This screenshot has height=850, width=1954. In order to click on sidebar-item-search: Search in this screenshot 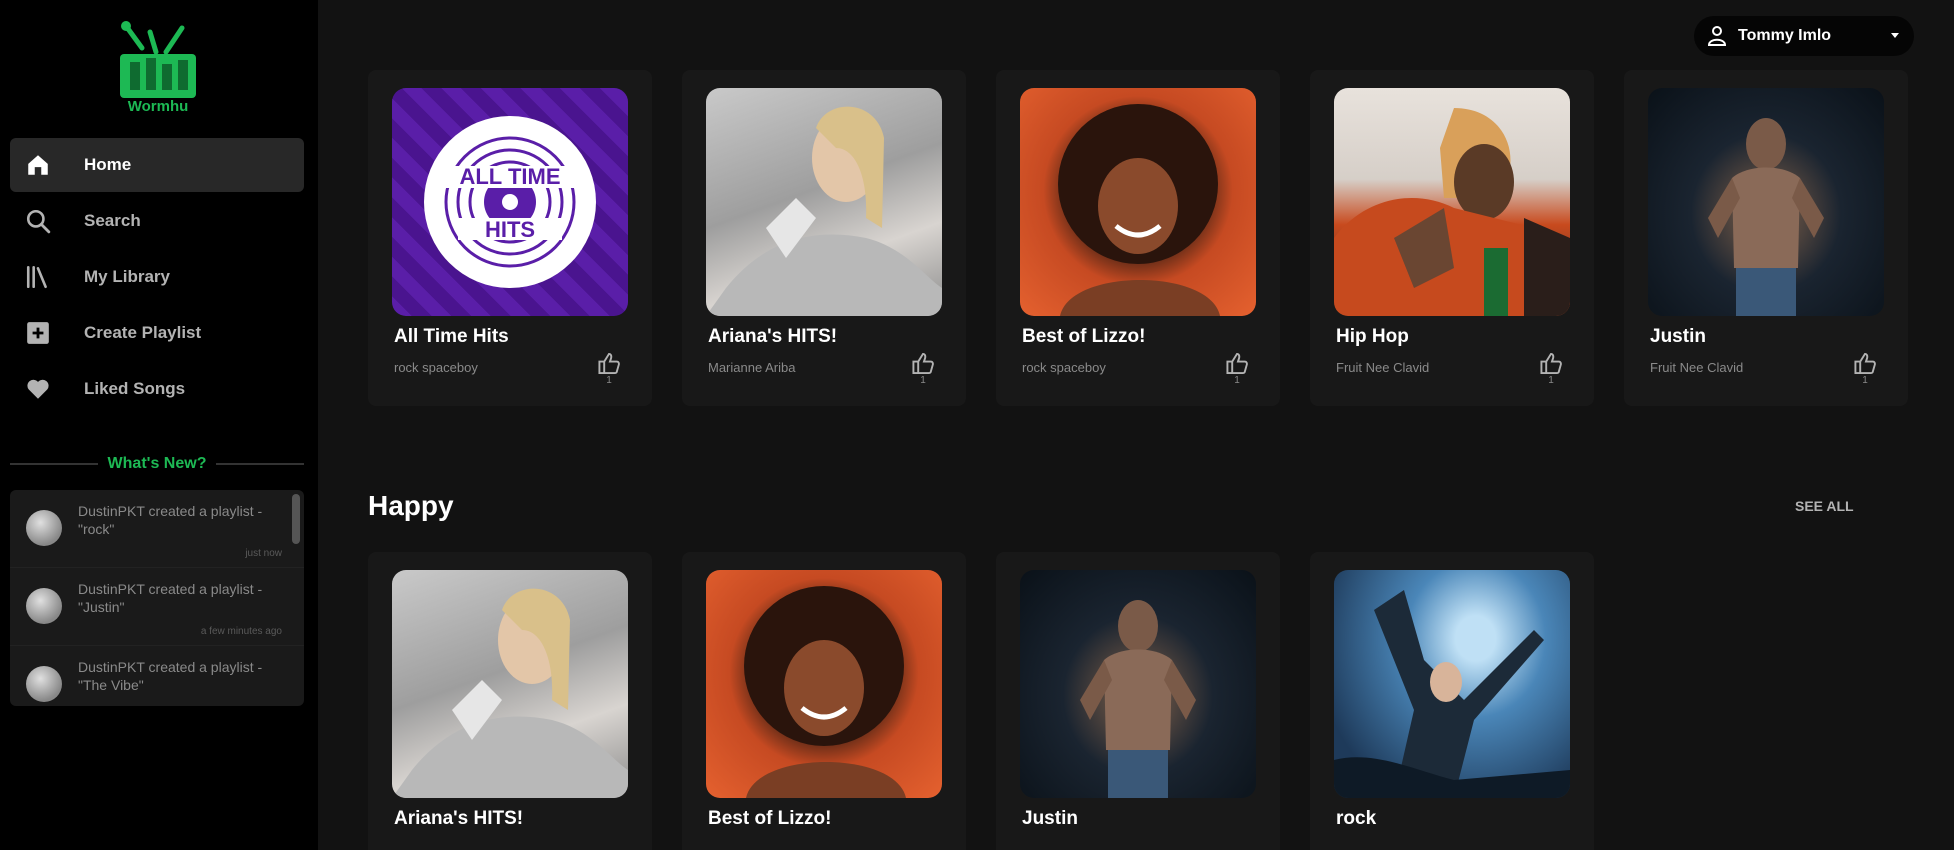, I will do `click(157, 221)`.